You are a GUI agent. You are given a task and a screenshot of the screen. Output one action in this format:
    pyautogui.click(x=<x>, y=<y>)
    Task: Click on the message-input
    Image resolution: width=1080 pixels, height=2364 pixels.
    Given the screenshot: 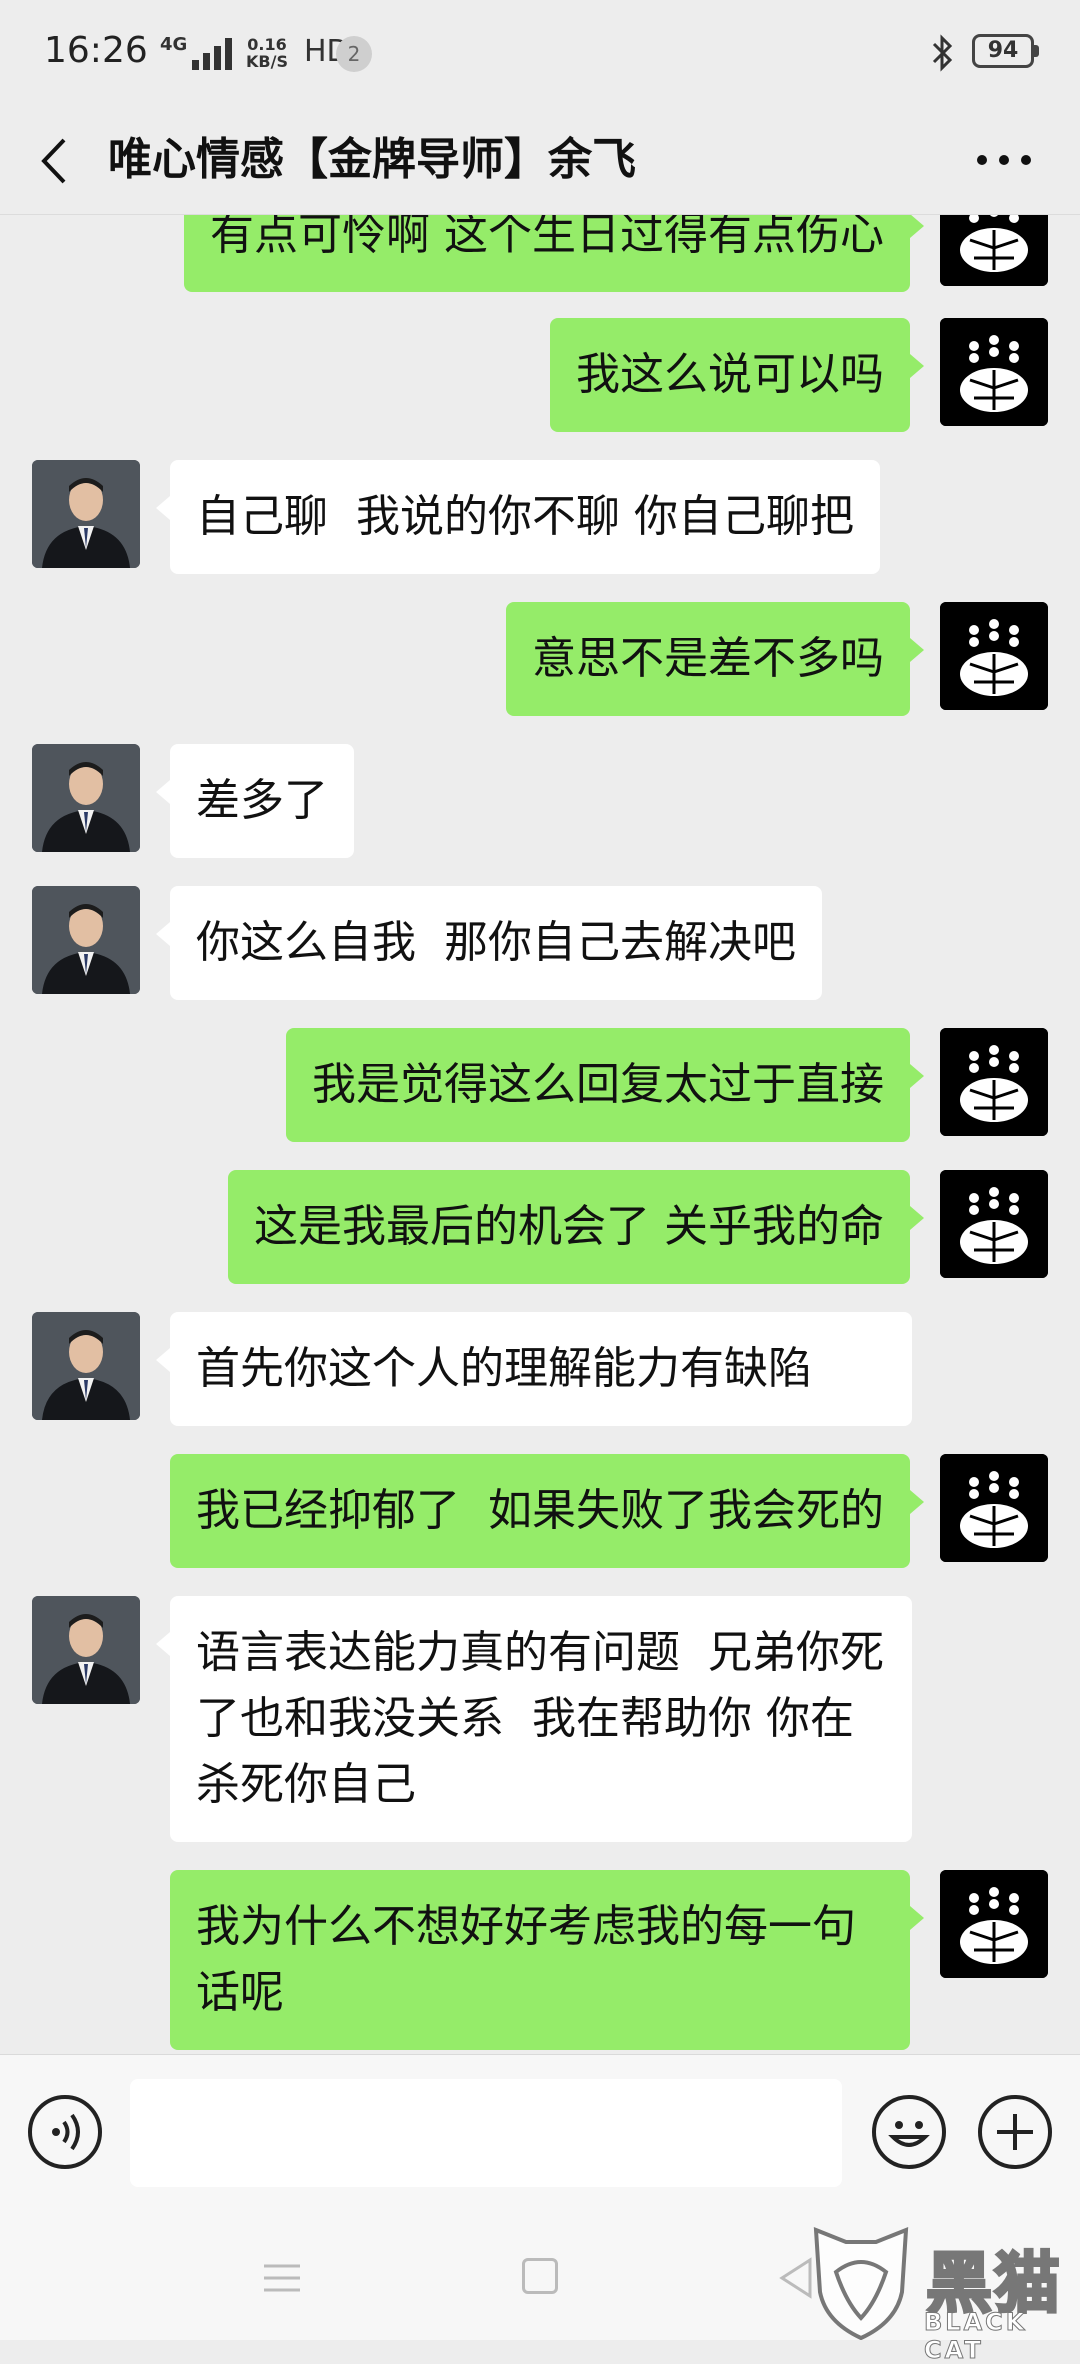 What is the action you would take?
    pyautogui.click(x=486, y=2133)
    